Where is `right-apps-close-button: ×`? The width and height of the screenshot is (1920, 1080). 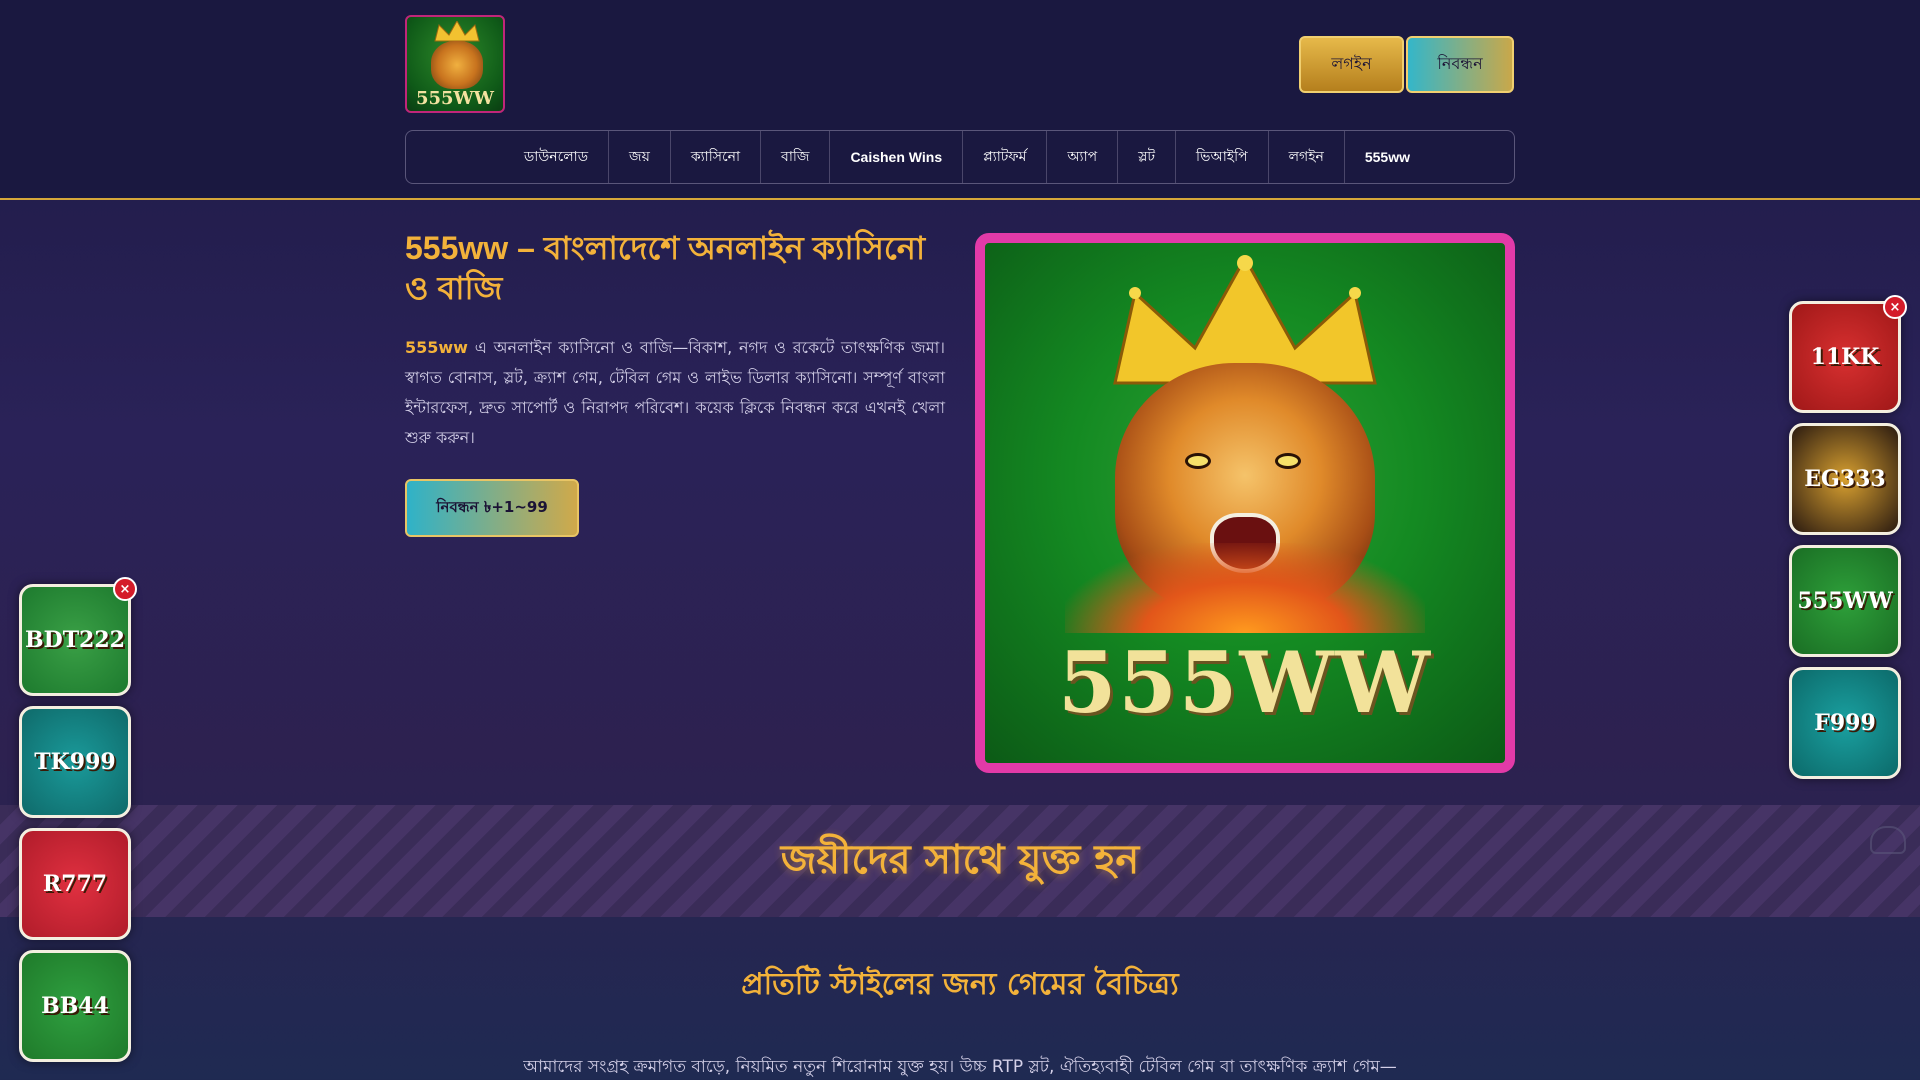
right-apps-close-button: × is located at coordinates (1895, 307).